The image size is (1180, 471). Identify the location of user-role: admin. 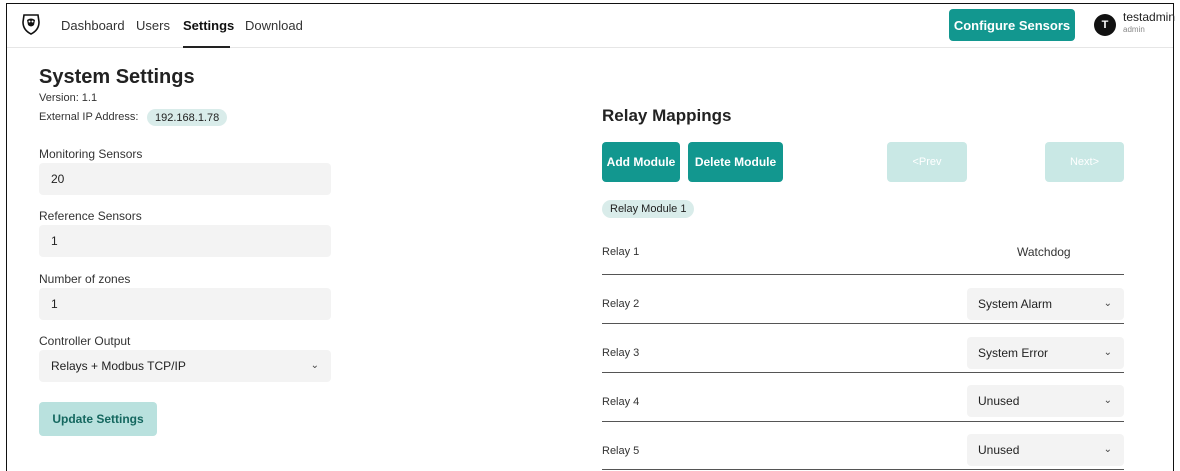
(1134, 29).